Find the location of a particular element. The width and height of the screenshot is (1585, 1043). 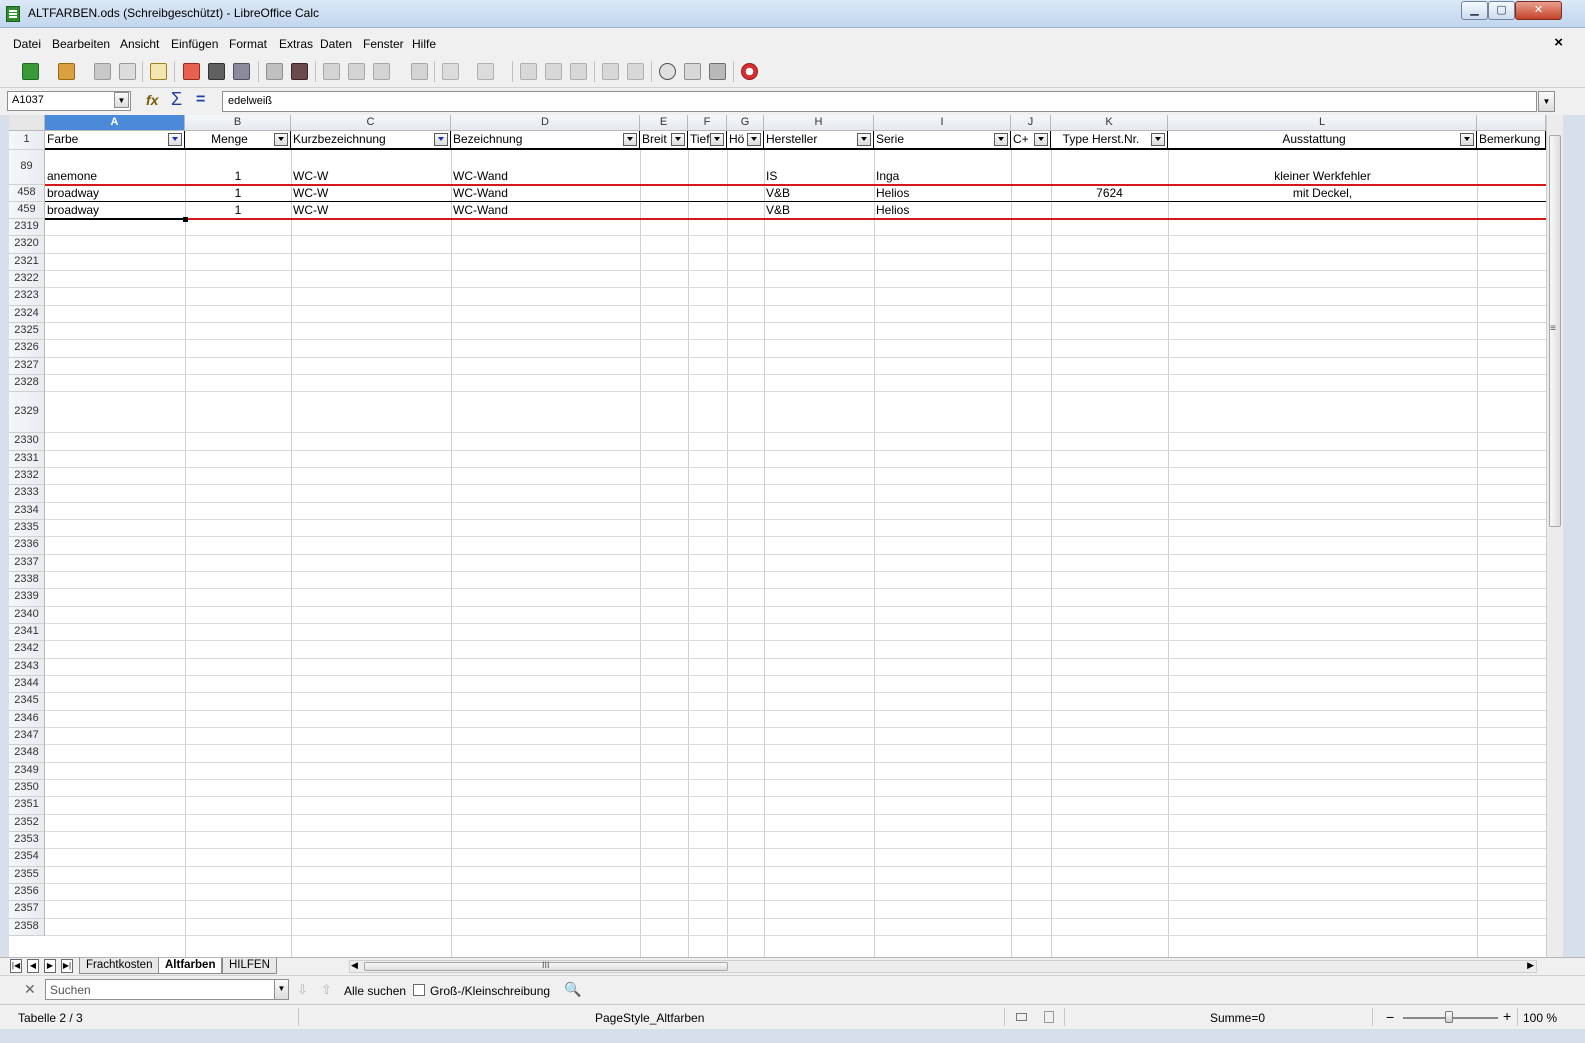

row-header: 2351 is located at coordinates (27, 806).